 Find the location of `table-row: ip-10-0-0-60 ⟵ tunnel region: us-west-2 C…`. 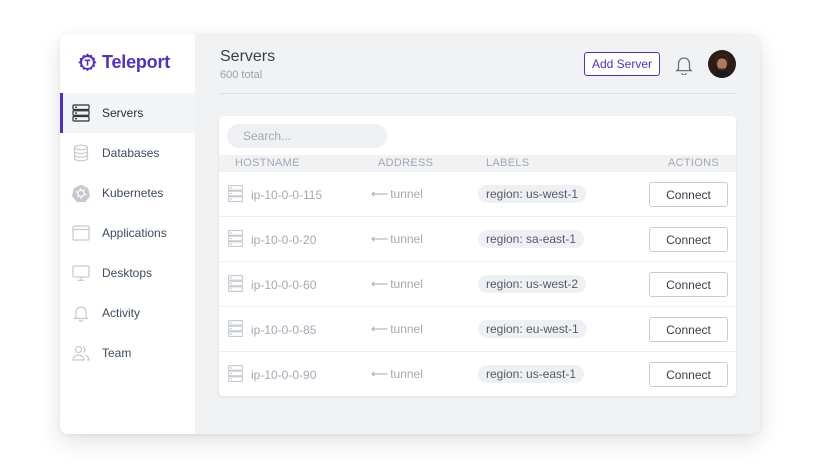

table-row: ip-10-0-0-60 ⟵ tunnel region: us-west-2 C… is located at coordinates (477, 284).